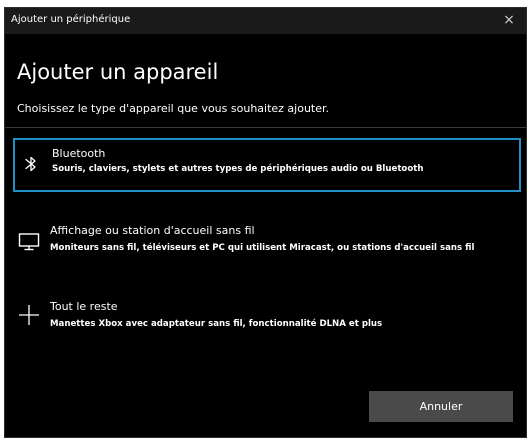  What do you see at coordinates (84, 306) in the screenshot?
I see `option-label: Tout le reste` at bounding box center [84, 306].